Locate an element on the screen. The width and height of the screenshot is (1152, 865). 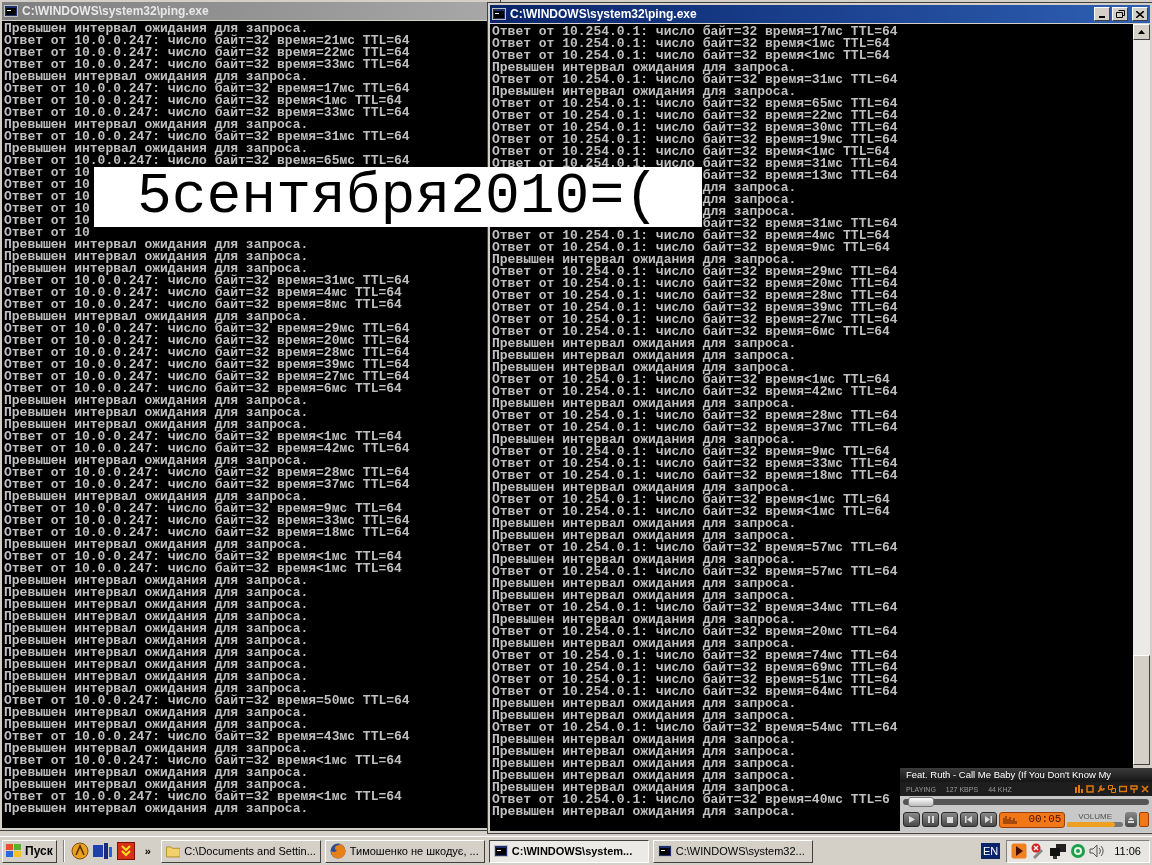
equalizer-icon is located at coordinates (1079, 789).